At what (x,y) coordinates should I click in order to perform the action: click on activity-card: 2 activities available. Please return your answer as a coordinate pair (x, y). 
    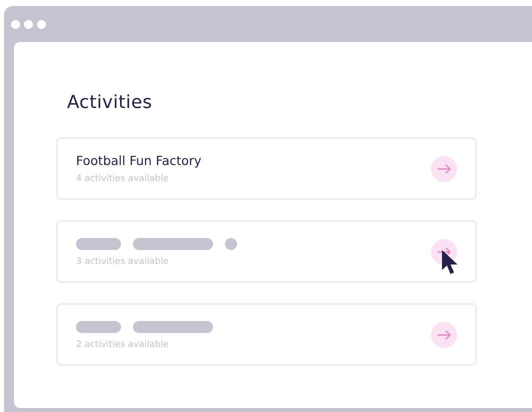
    Looking at the image, I should click on (266, 334).